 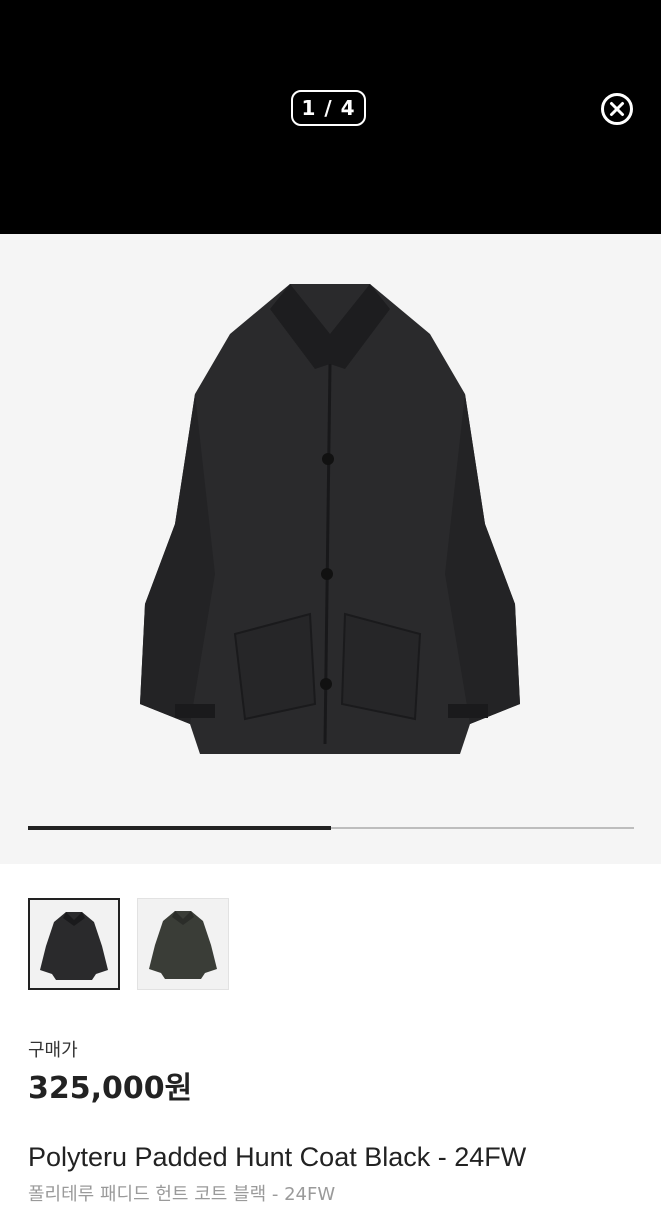 What do you see at coordinates (110, 1088) in the screenshot?
I see `price-value: 325,000원` at bounding box center [110, 1088].